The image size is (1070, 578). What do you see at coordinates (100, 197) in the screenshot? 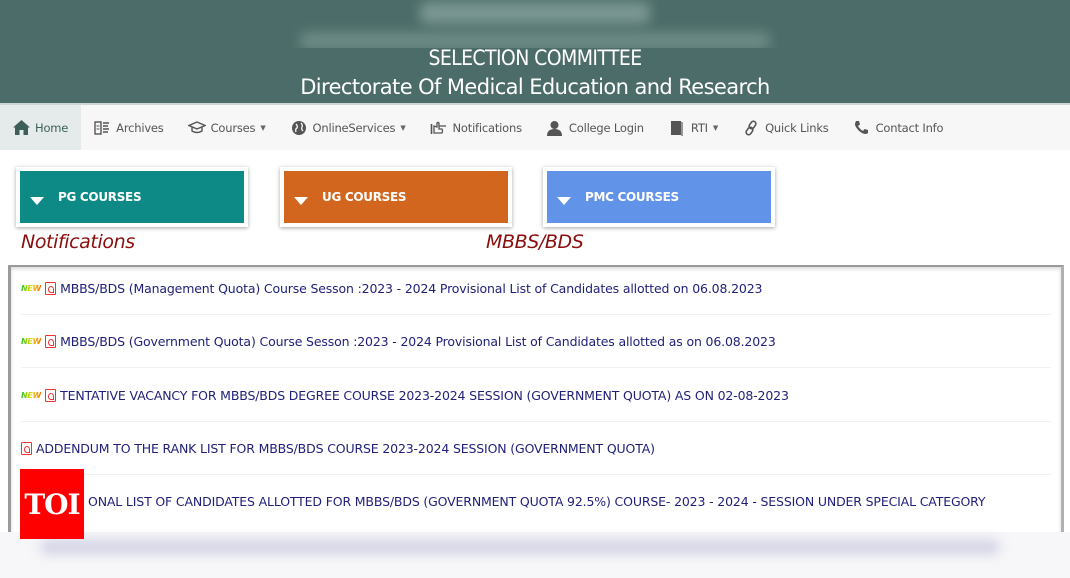
I see `button-label: PG COURSES` at bounding box center [100, 197].